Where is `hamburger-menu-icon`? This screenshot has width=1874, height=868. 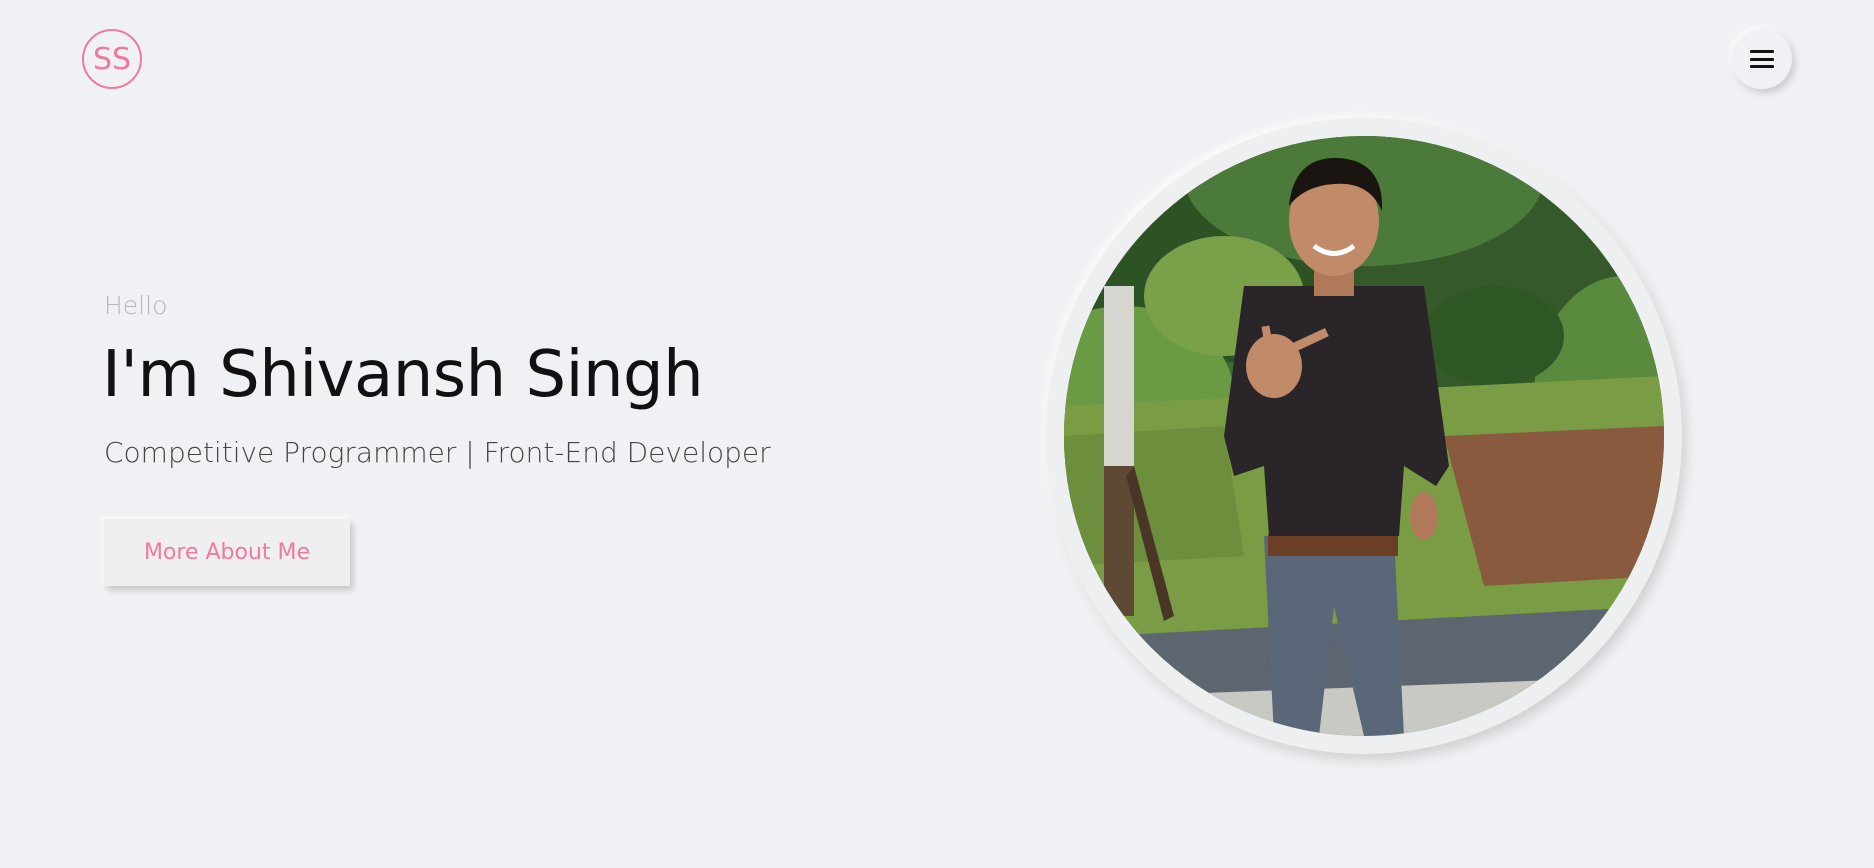
hamburger-menu-icon is located at coordinates (1762, 59).